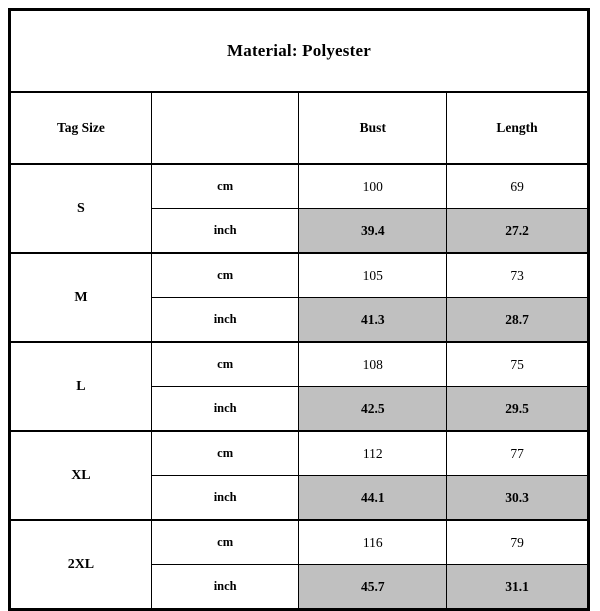  What do you see at coordinates (80, 386) in the screenshot?
I see `size-label: L` at bounding box center [80, 386].